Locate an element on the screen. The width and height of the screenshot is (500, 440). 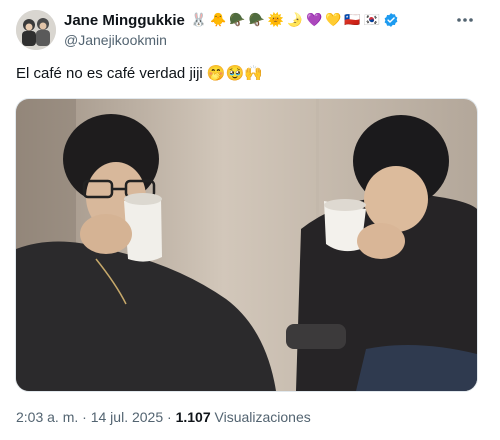
name-emoji: 💛 is located at coordinates (333, 20).